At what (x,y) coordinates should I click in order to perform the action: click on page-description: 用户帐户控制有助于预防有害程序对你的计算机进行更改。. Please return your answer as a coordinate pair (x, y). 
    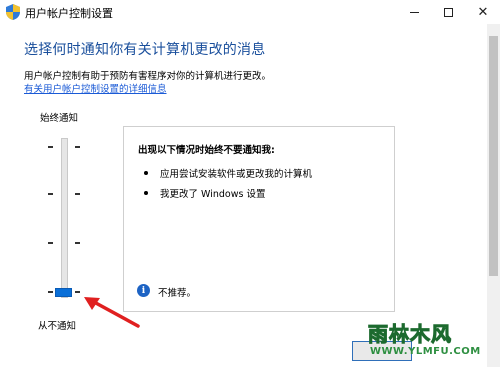
    Looking at the image, I should click on (148, 76).